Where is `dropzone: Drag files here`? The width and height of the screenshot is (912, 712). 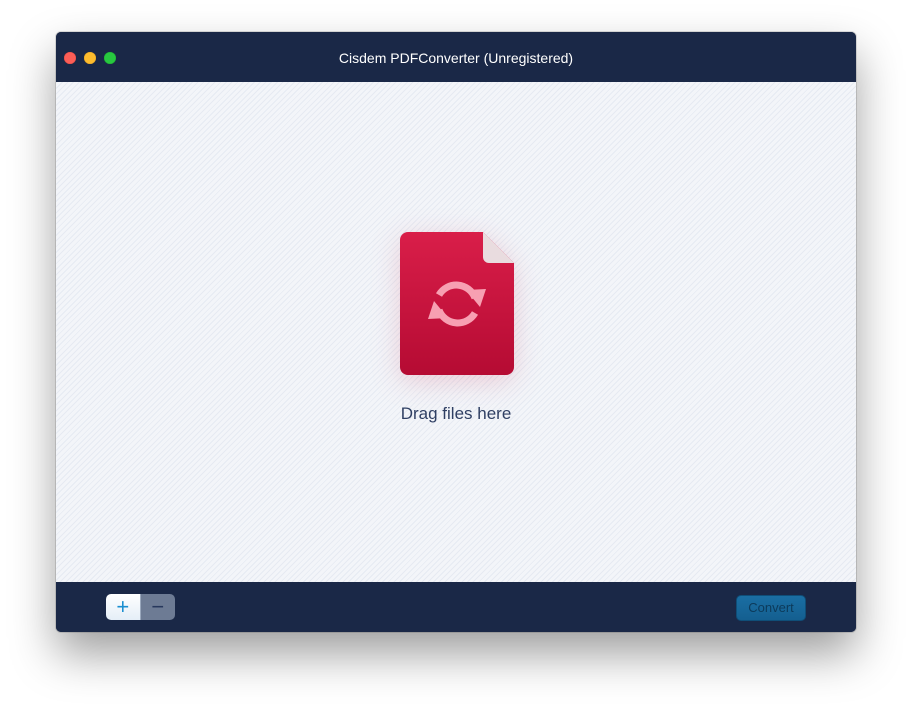
dropzone: Drag files here is located at coordinates (456, 332).